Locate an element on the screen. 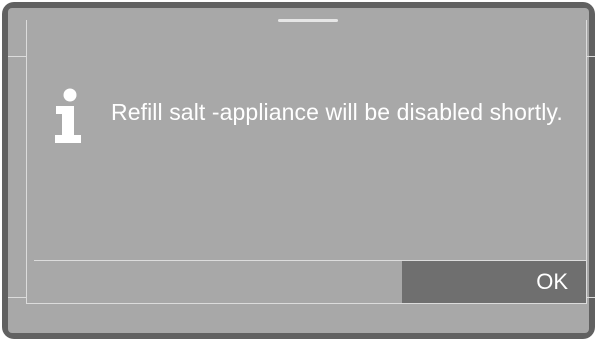  edge-tick-left-bottom is located at coordinates (17, 297).